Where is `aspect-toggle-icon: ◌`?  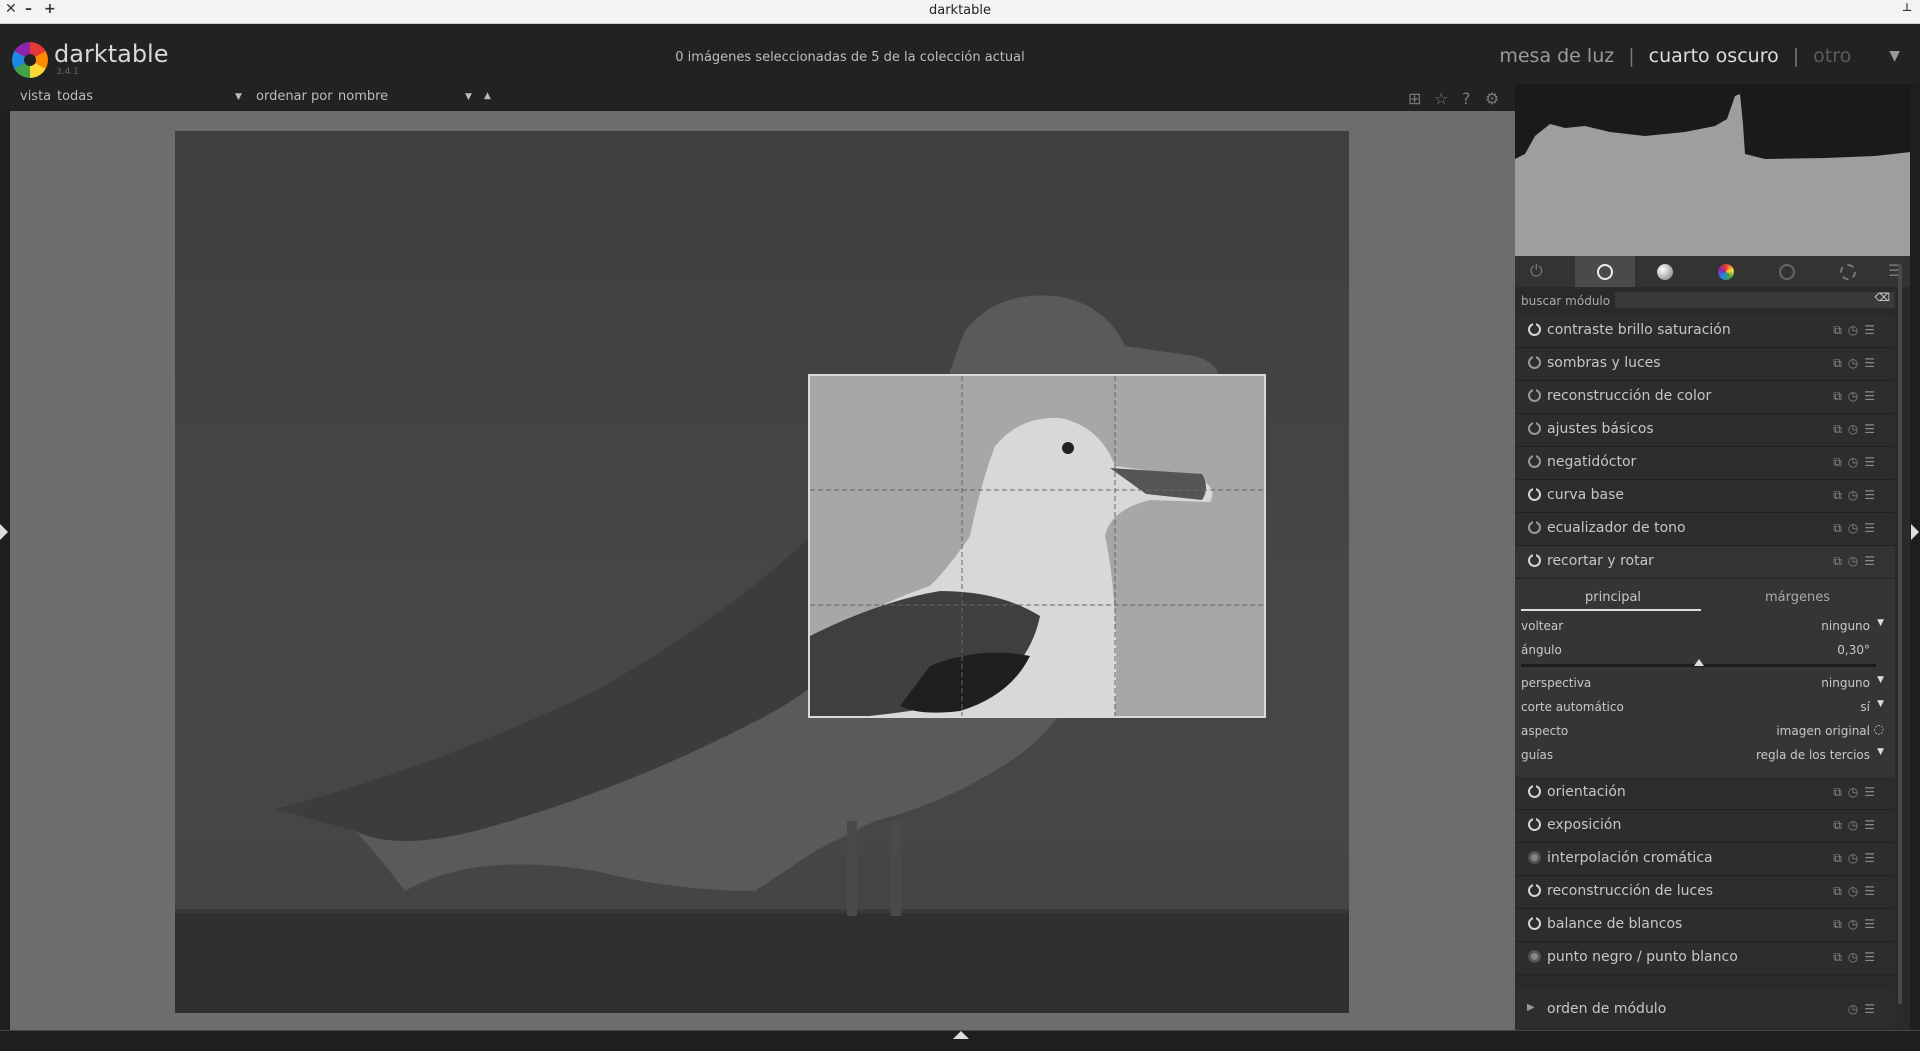 aspect-toggle-icon: ◌ is located at coordinates (1879, 729).